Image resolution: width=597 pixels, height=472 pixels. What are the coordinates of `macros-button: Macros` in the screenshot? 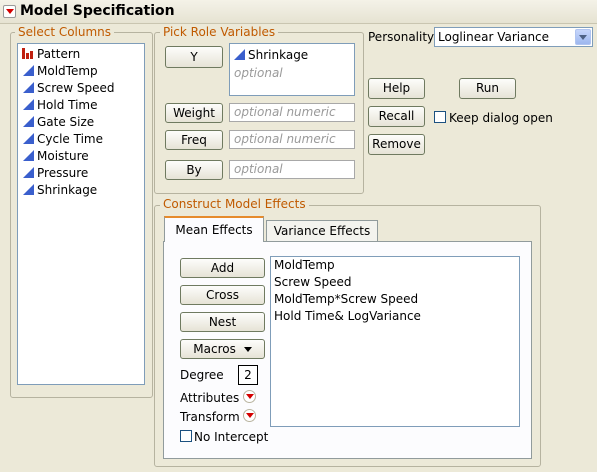 It's located at (222, 349).